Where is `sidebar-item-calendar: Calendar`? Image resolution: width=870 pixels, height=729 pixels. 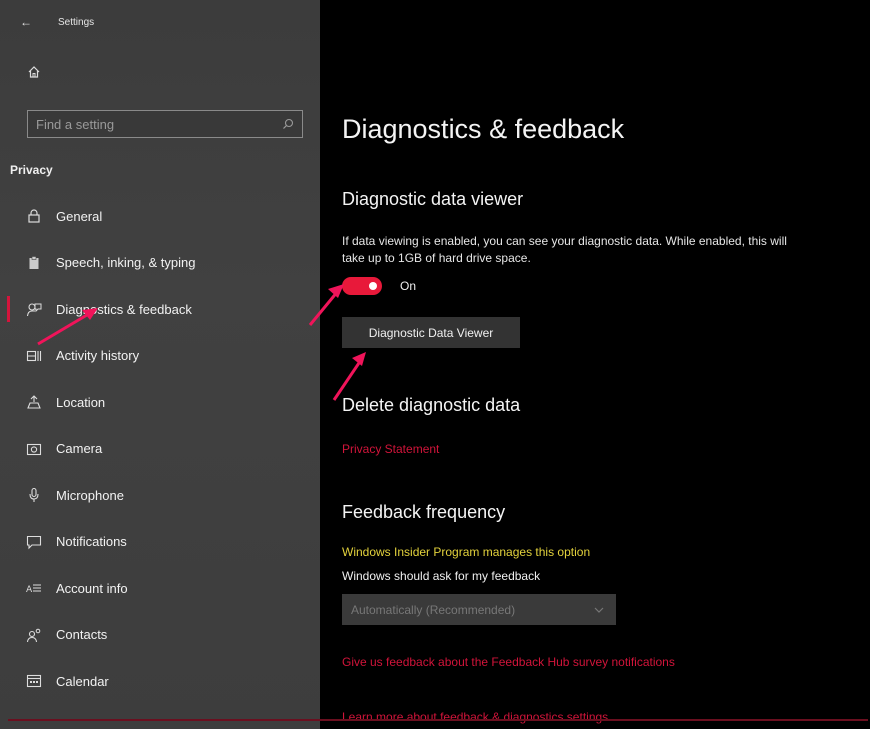 sidebar-item-calendar: Calendar is located at coordinates (160, 681).